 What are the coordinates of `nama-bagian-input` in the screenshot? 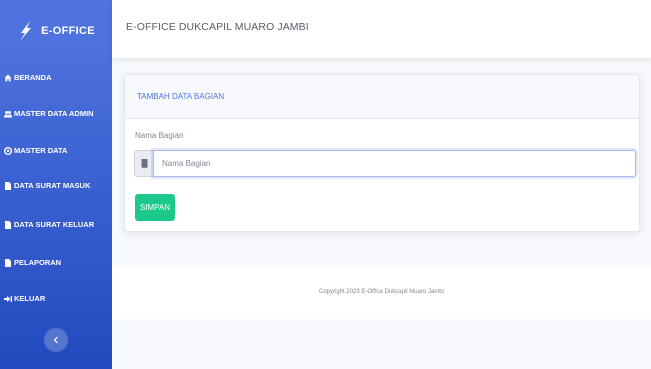 It's located at (394, 163).